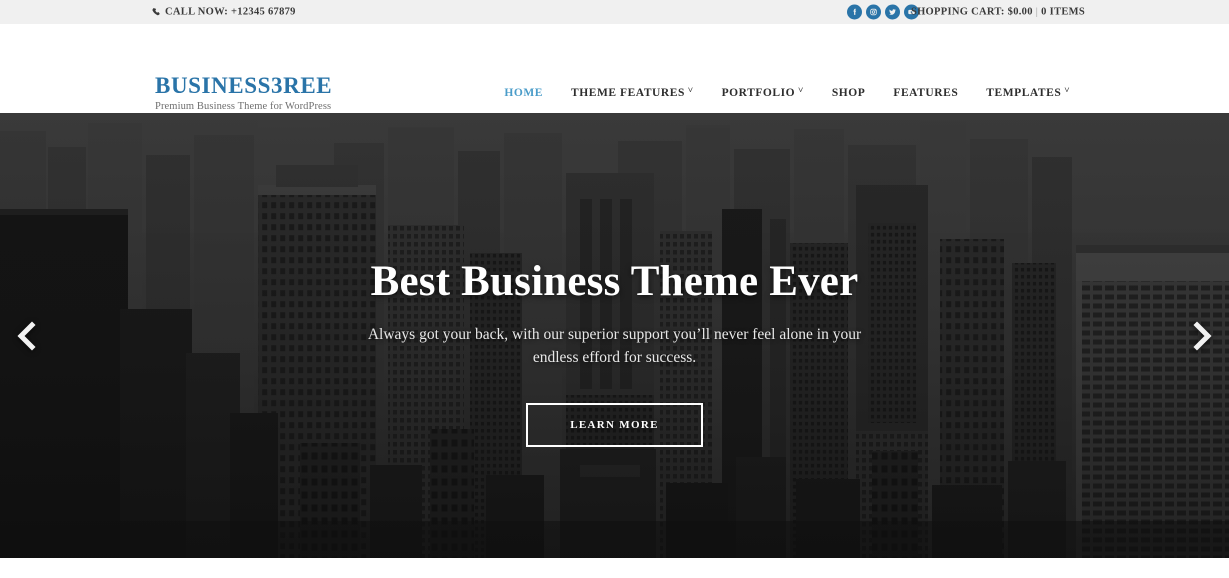 Image resolution: width=1229 pixels, height=578 pixels. I want to click on shopping-cart-status: SHOPPING CART: $0.00 | 0 ITEMS, so click(998, 12).